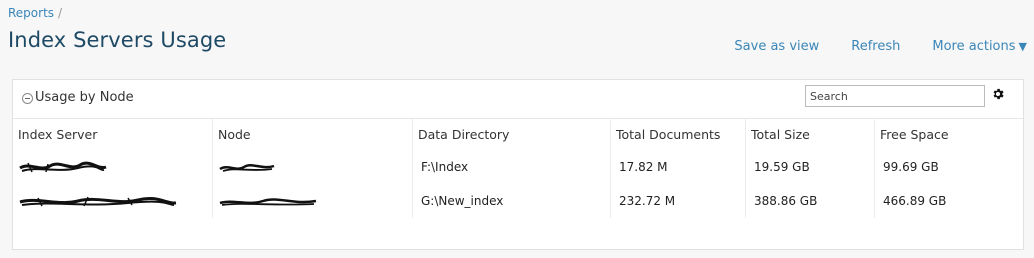  Describe the element at coordinates (677, 167) in the screenshot. I see `total-documents-cell: 17.82 M` at that location.